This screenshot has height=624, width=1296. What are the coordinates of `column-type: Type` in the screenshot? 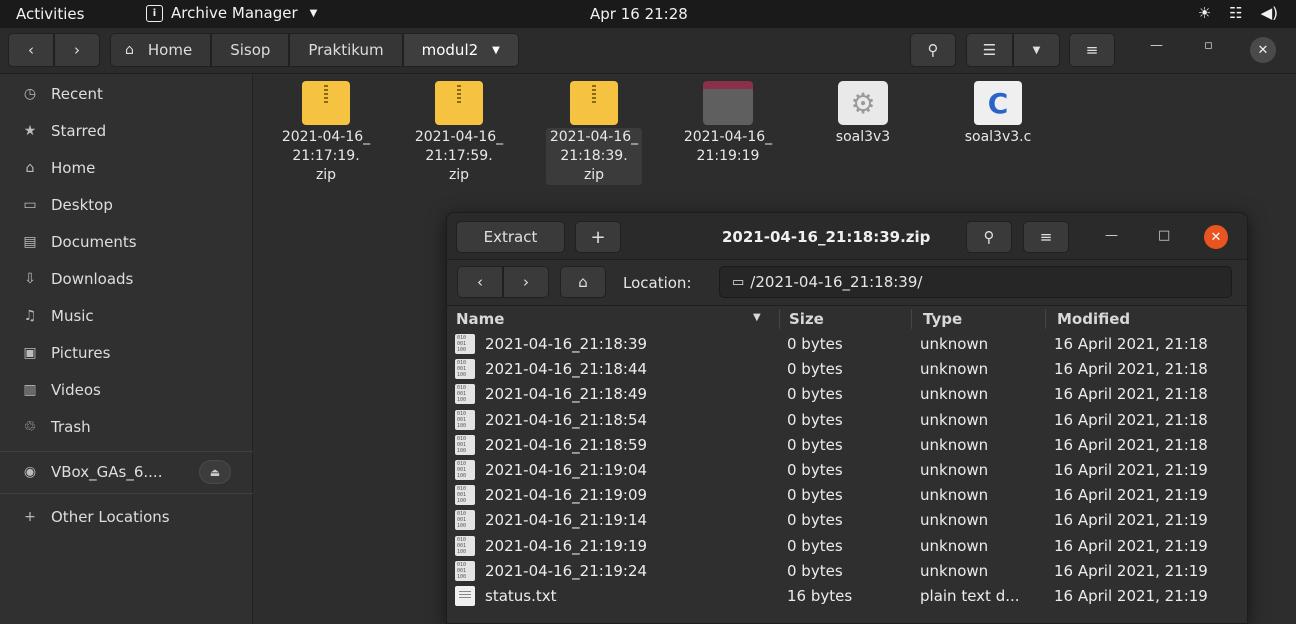 It's located at (942, 319).